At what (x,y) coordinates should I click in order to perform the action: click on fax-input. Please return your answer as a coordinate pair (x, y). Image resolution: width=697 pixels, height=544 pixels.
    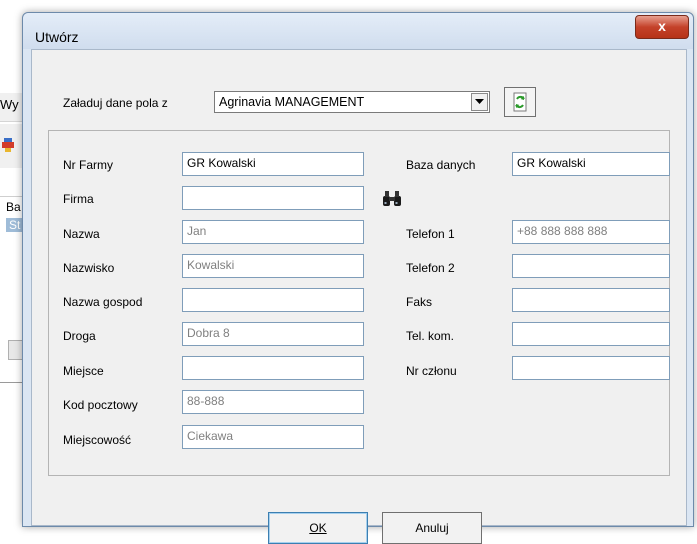
    Looking at the image, I should click on (591, 300).